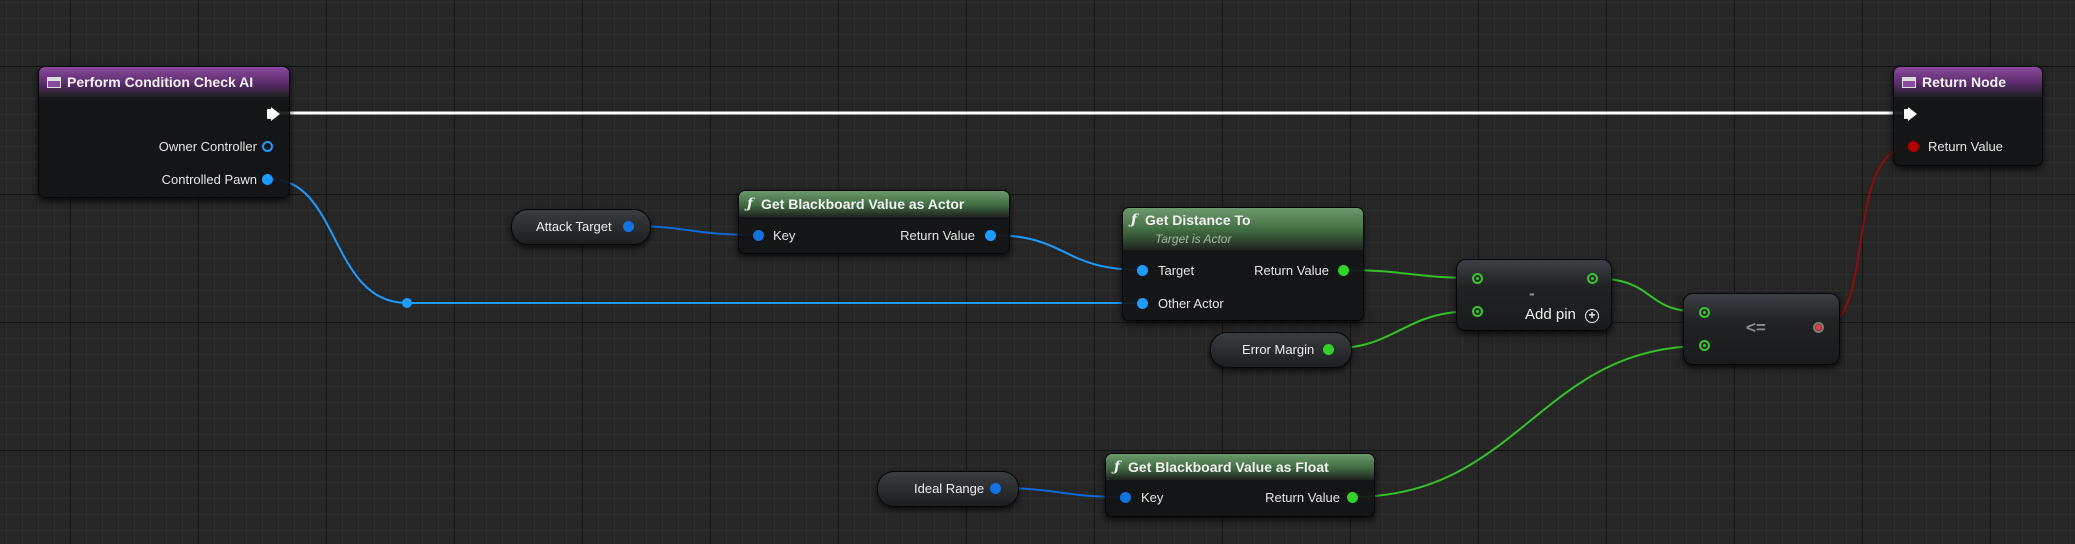 This screenshot has width=2075, height=544. Describe the element at coordinates (1198, 220) in the screenshot. I see `node-title: Get Distance To` at that location.